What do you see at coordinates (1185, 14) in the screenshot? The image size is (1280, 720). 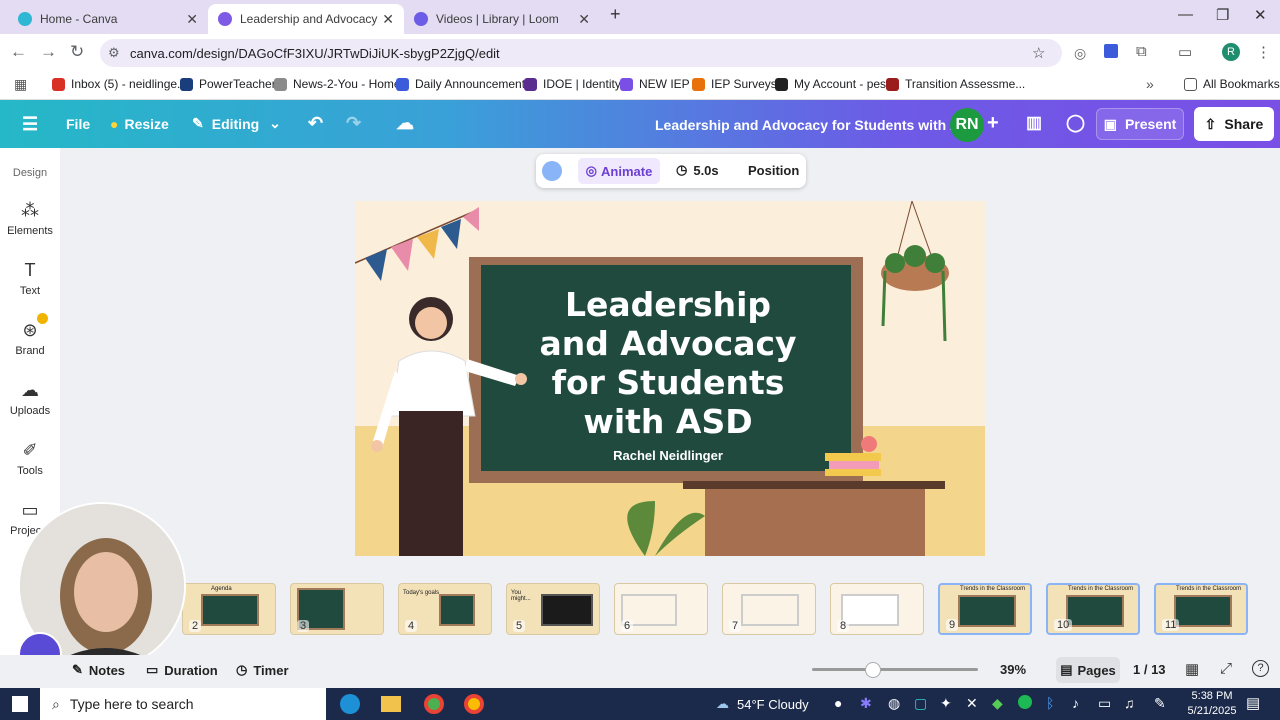 I see `minimize-icon: —` at bounding box center [1185, 14].